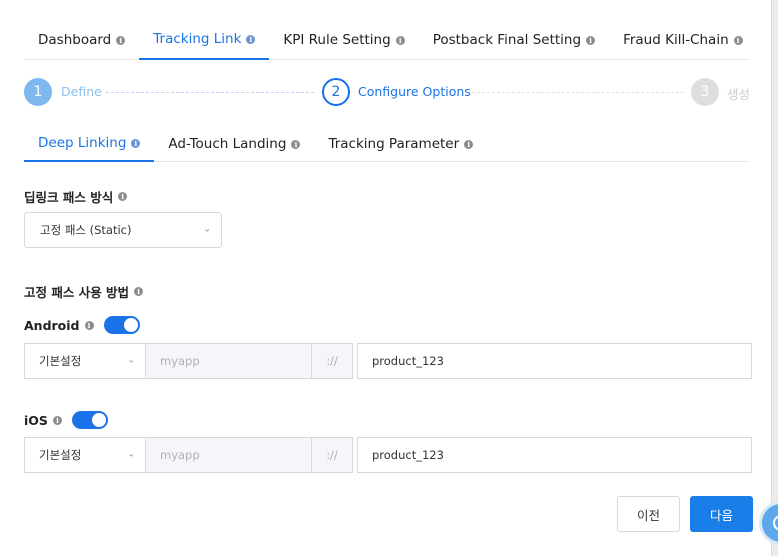 The width and height of the screenshot is (778, 556). I want to click on ios-toggle-row: iOS i, so click(66, 420).